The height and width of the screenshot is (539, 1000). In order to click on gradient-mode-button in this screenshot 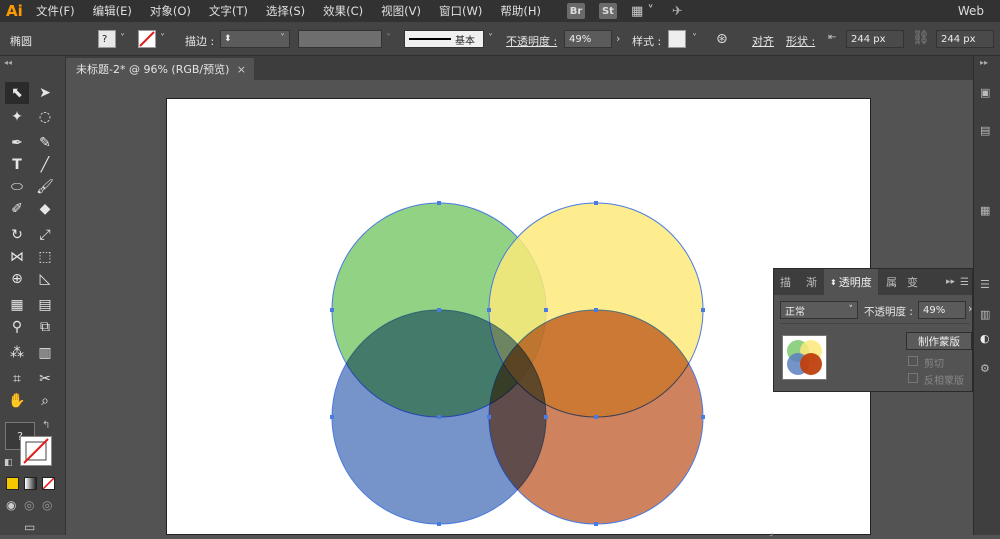, I will do `click(30, 483)`.